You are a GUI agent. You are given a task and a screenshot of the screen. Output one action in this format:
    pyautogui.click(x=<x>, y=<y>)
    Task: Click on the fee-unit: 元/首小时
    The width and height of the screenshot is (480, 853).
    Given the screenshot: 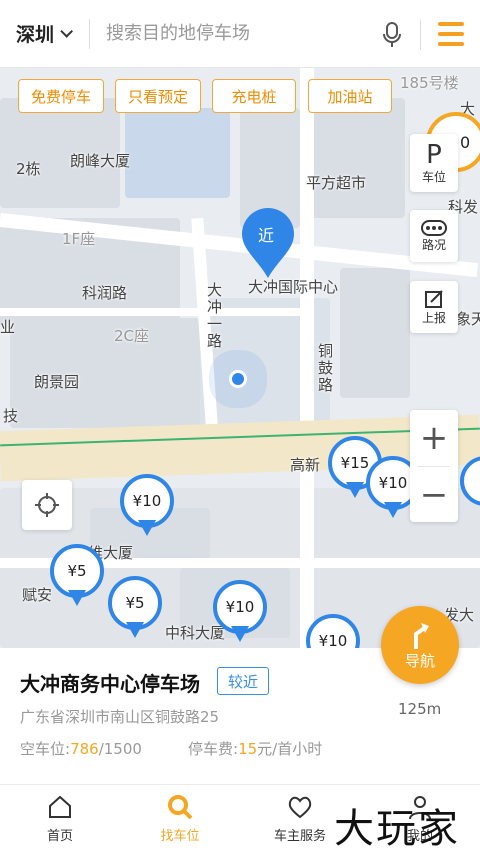 What is the action you would take?
    pyautogui.click(x=290, y=749)
    